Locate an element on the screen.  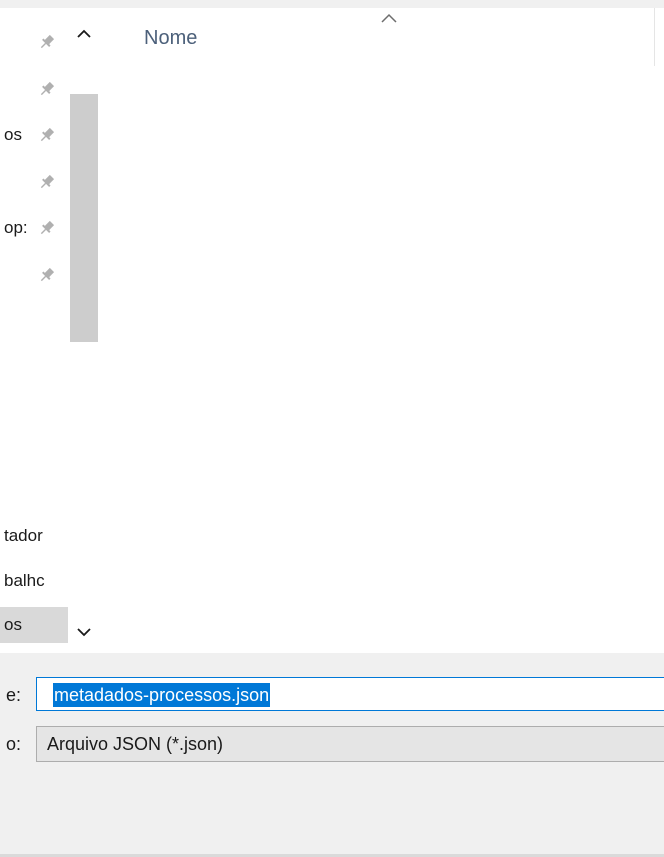
filename-input: metadados-processos.json is located at coordinates (350, 694).